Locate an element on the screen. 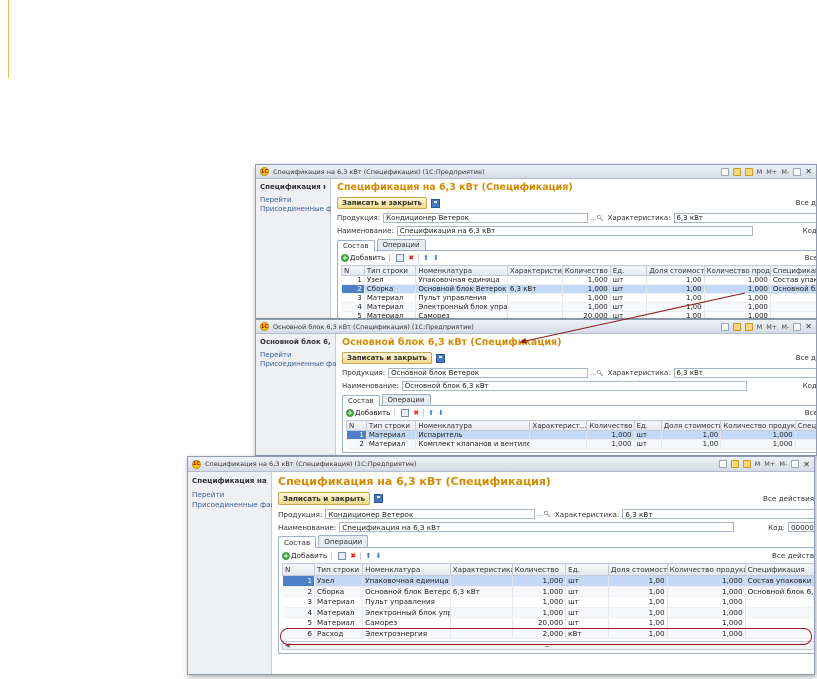 The width and height of the screenshot is (817, 679). table-cell: Комплект клапанов и вентилей is located at coordinates (473, 444).